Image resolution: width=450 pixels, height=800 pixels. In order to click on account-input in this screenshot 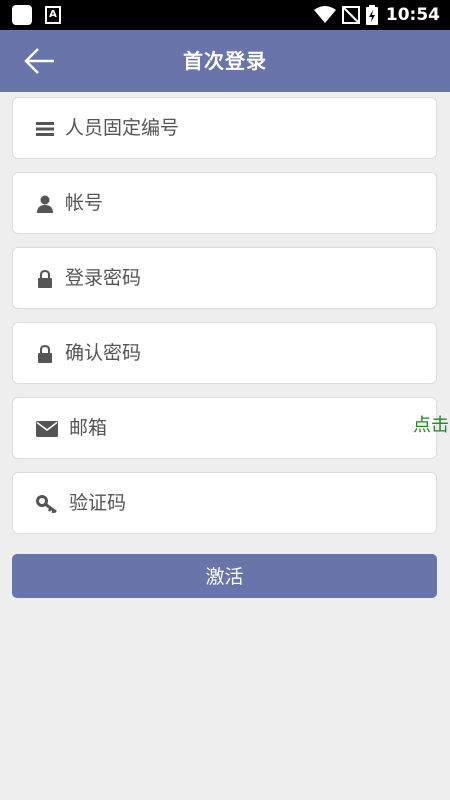, I will do `click(244, 203)`.